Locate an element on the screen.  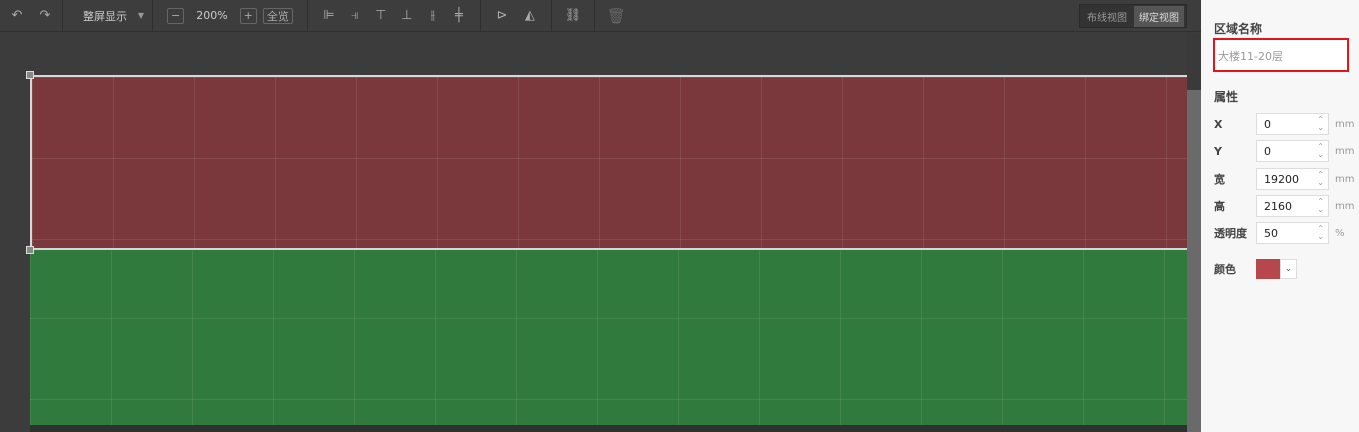
trash-icon: 🗑 is located at coordinates (616, 16).